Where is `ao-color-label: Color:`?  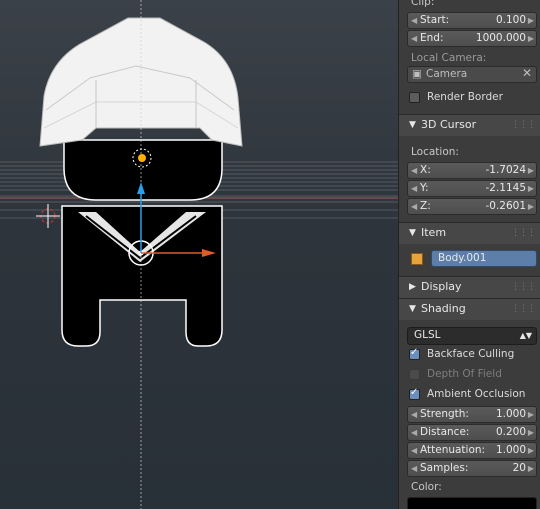 ao-color-label: Color: is located at coordinates (426, 487).